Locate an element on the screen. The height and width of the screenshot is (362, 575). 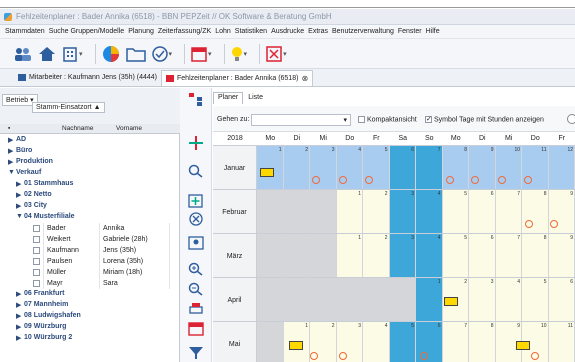
search-icon is located at coordinates (196, 172).